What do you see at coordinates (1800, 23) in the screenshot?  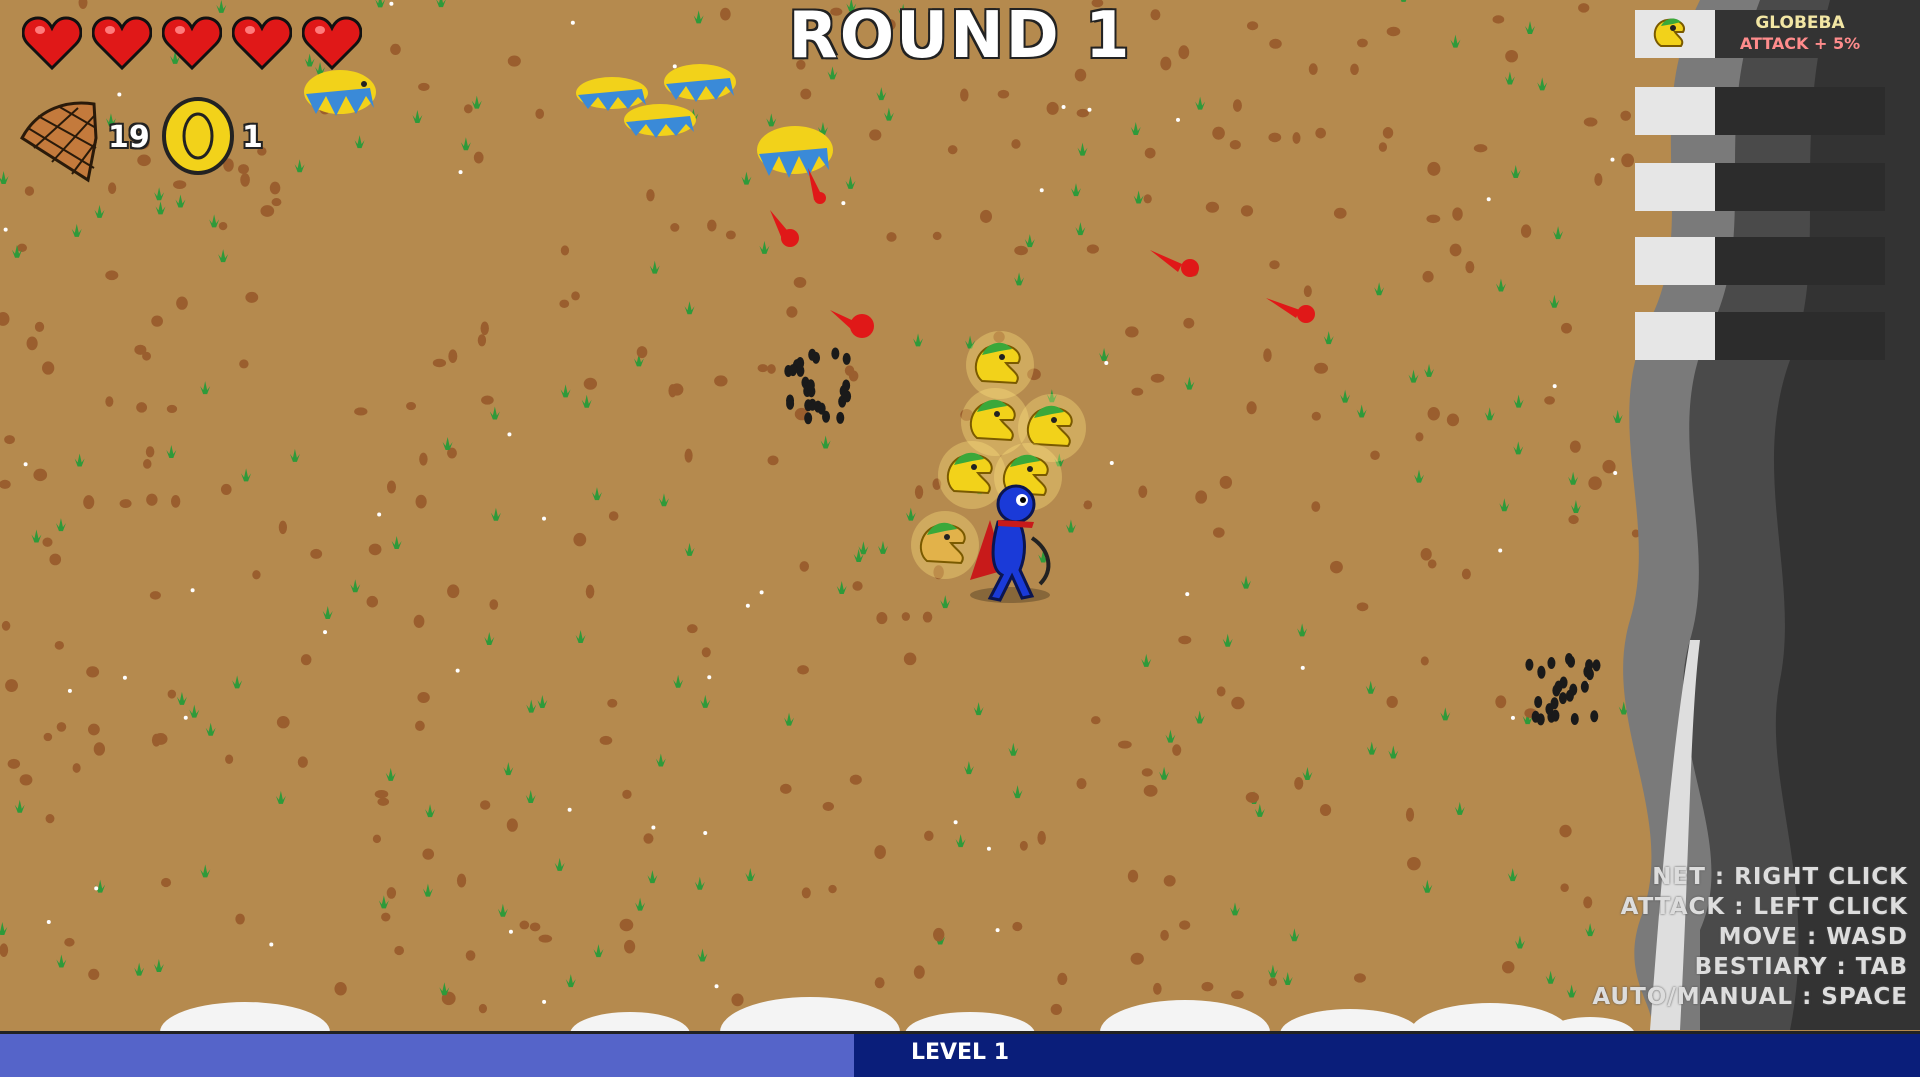 I see `bestiary-entry-name: GLOBEBA` at bounding box center [1800, 23].